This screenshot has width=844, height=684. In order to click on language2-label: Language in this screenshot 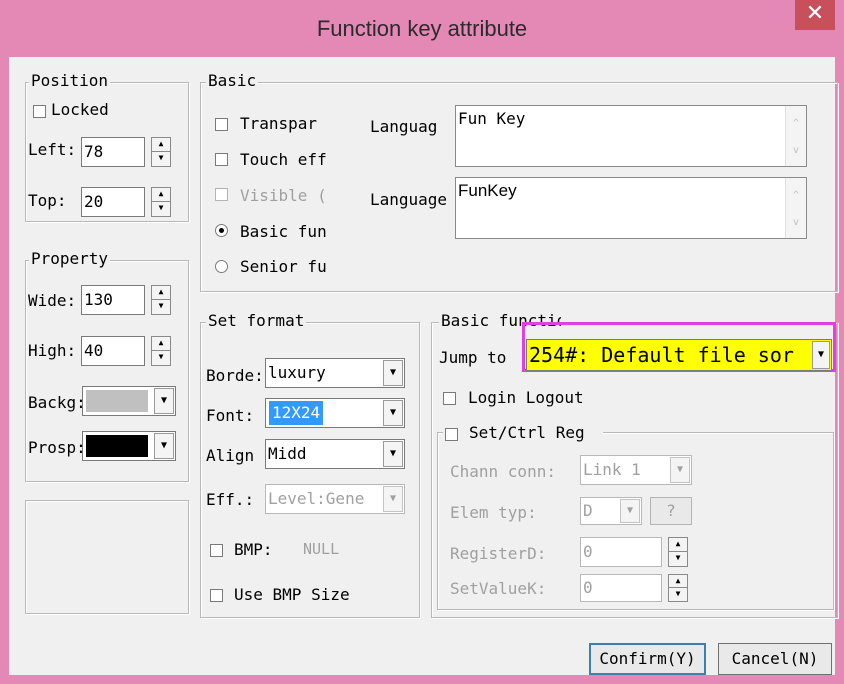, I will do `click(409, 199)`.